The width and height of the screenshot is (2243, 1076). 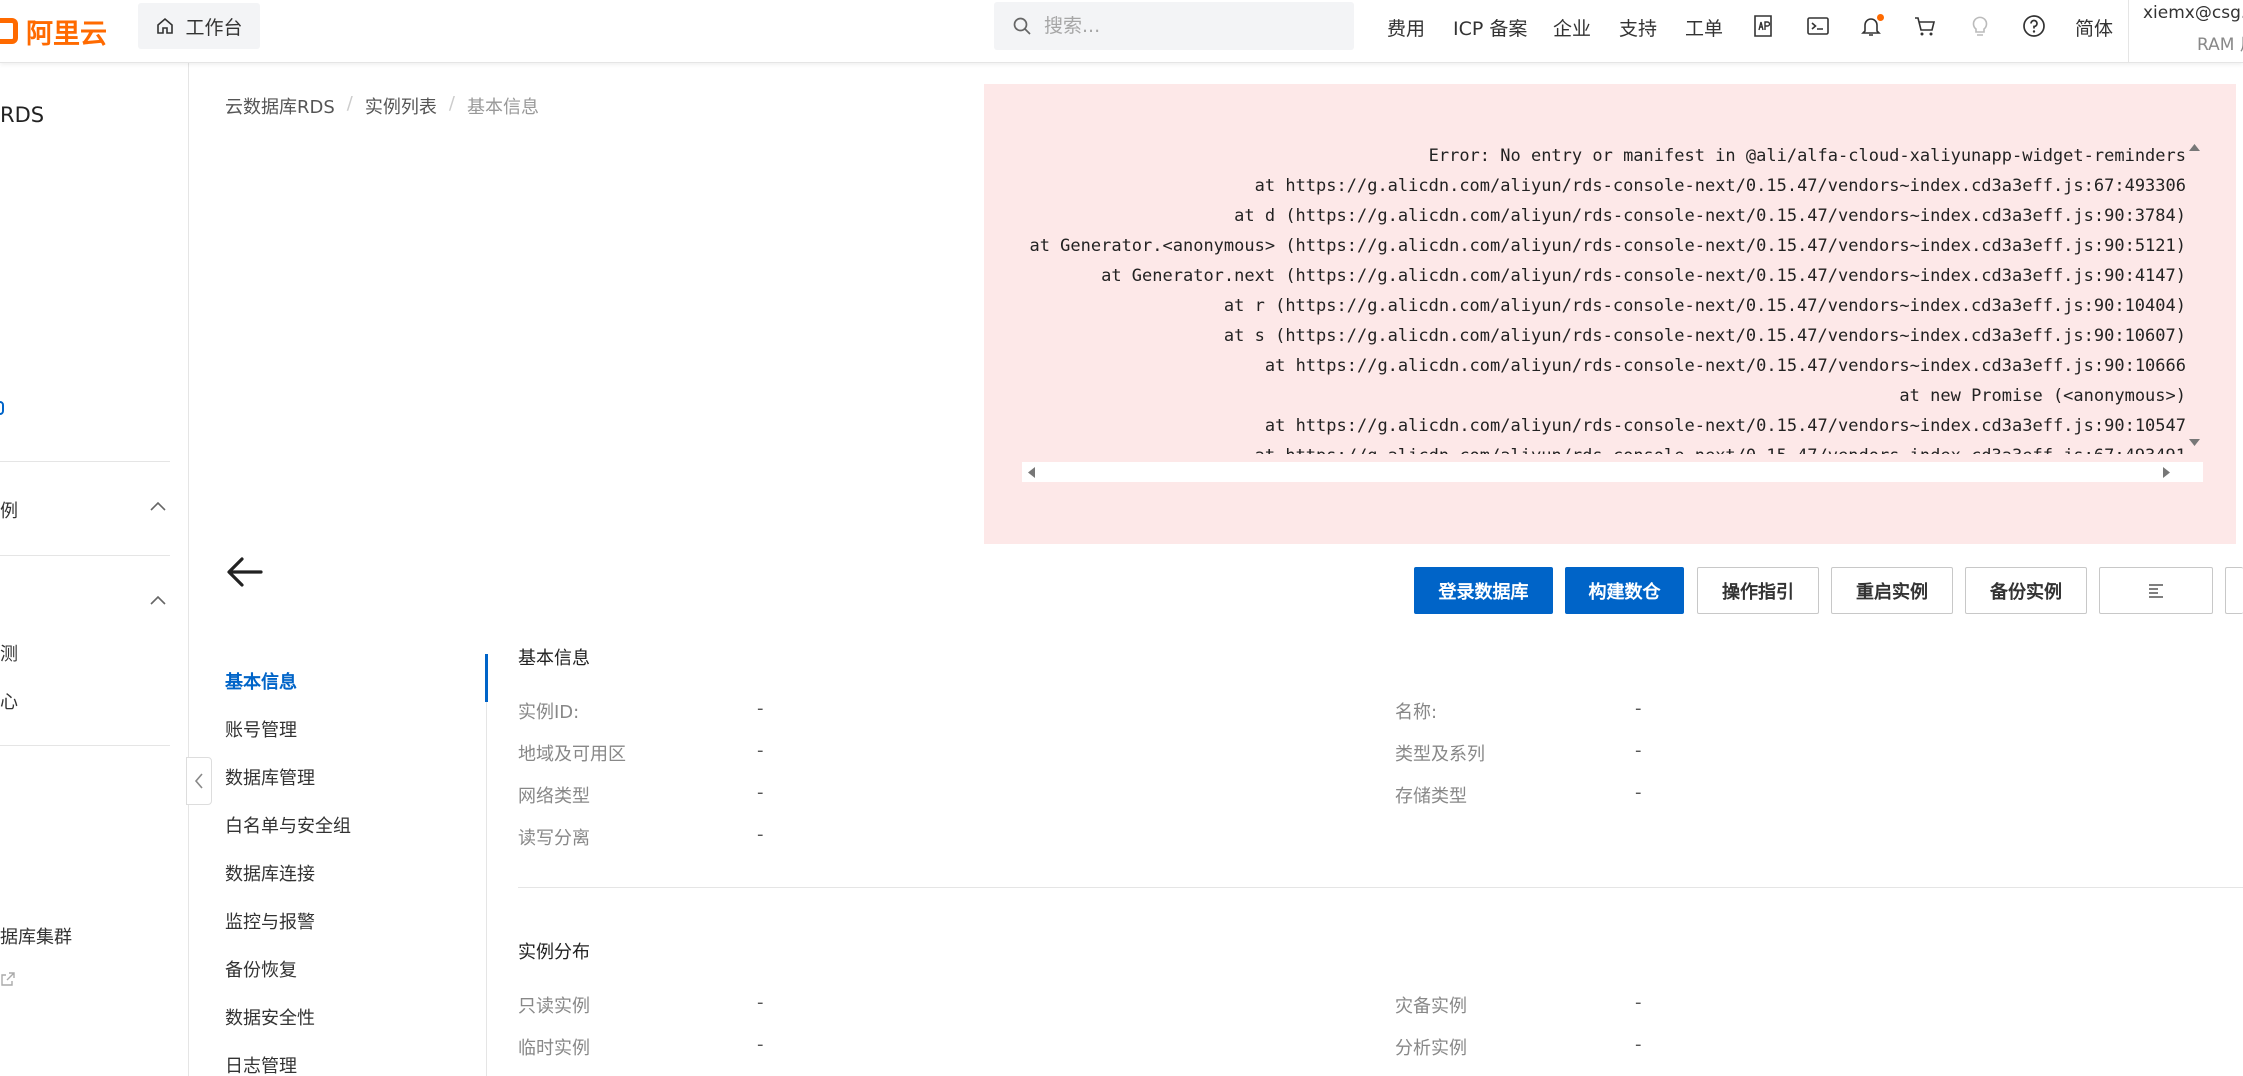 I want to click on scroll-up-icon, so click(x=2194, y=147).